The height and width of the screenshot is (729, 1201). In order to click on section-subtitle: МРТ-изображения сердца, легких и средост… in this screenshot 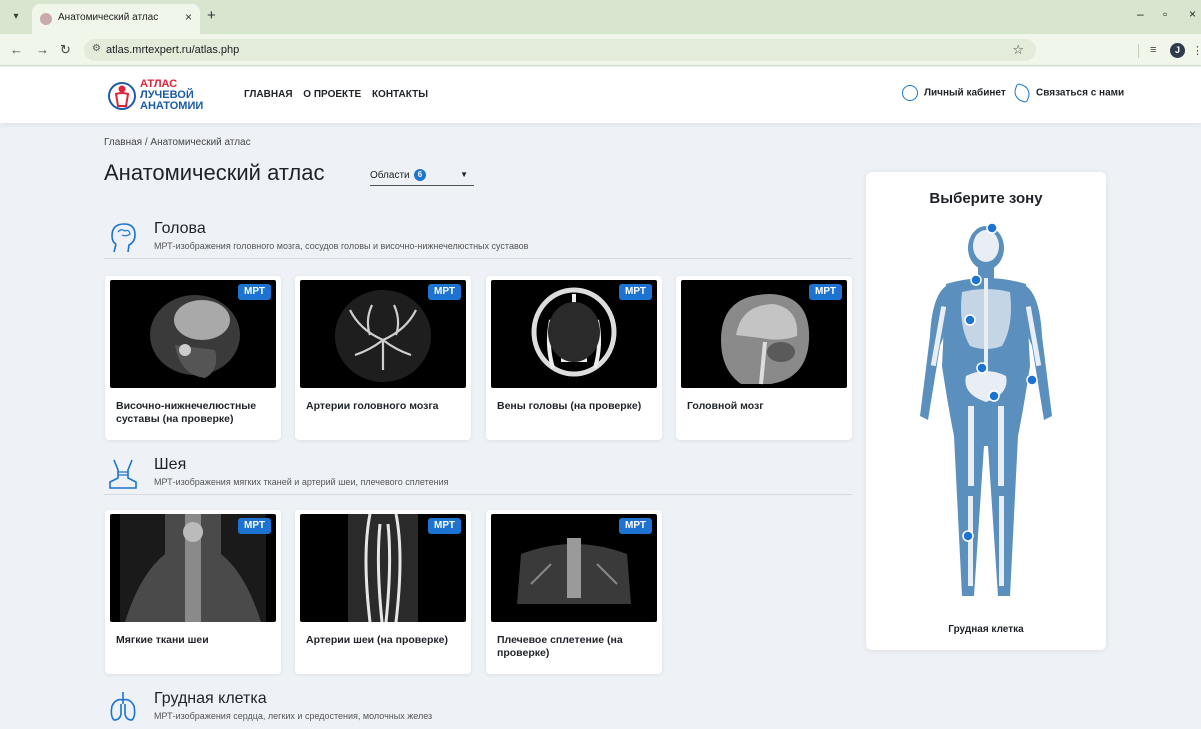, I will do `click(293, 716)`.